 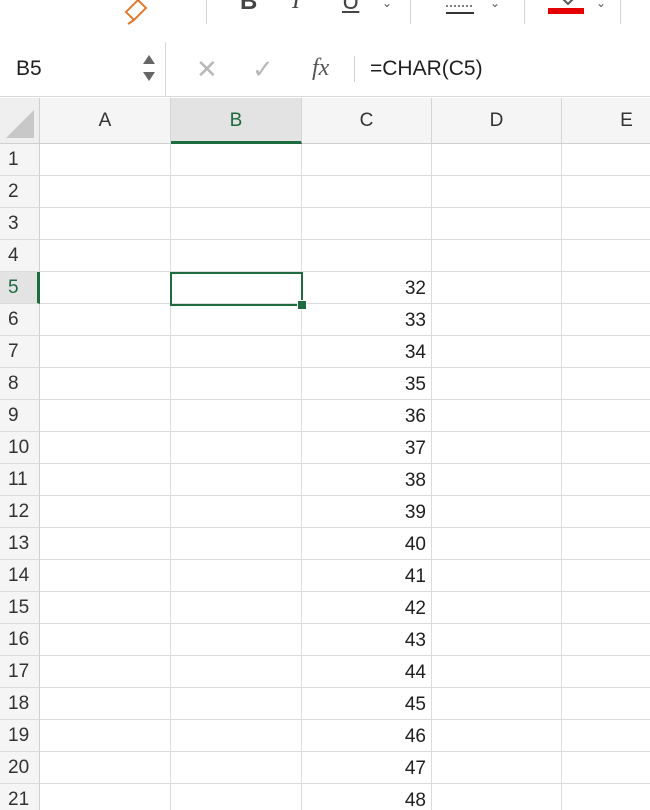 I want to click on name-box: B5, so click(x=83, y=69).